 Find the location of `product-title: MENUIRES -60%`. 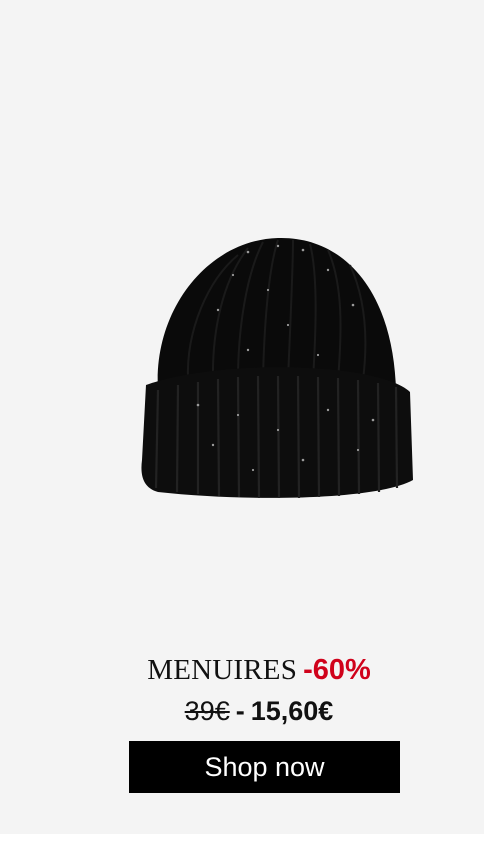

product-title: MENUIRES -60% is located at coordinates (243, 670).